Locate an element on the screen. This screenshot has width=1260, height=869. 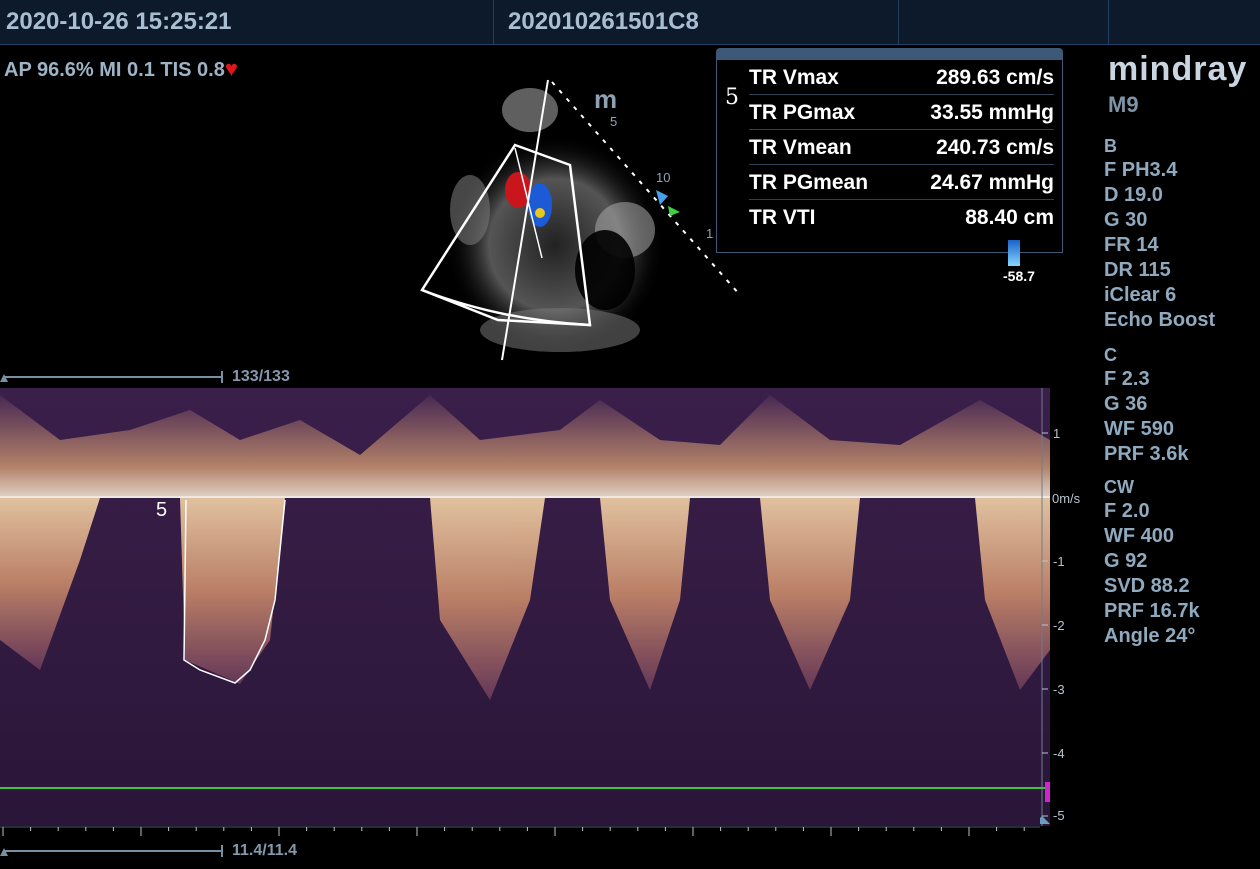
measurement-row: TR Vmean 240.73 cm/s is located at coordinates (901, 147).